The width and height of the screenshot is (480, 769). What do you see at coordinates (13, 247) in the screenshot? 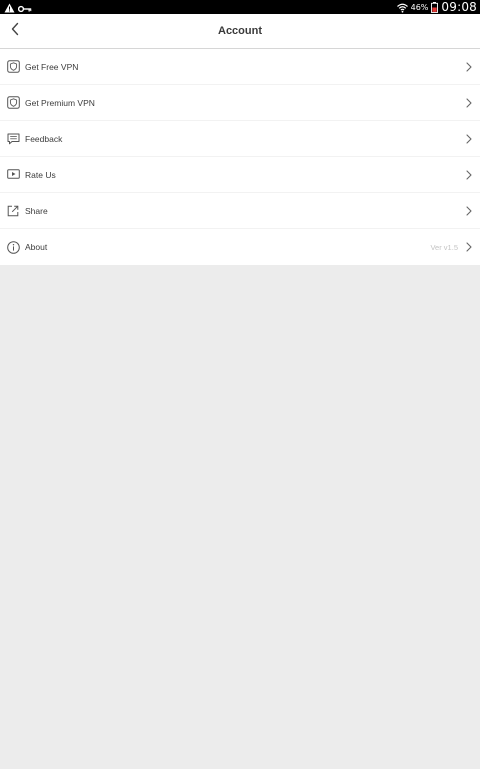
I see `info-icon` at bounding box center [13, 247].